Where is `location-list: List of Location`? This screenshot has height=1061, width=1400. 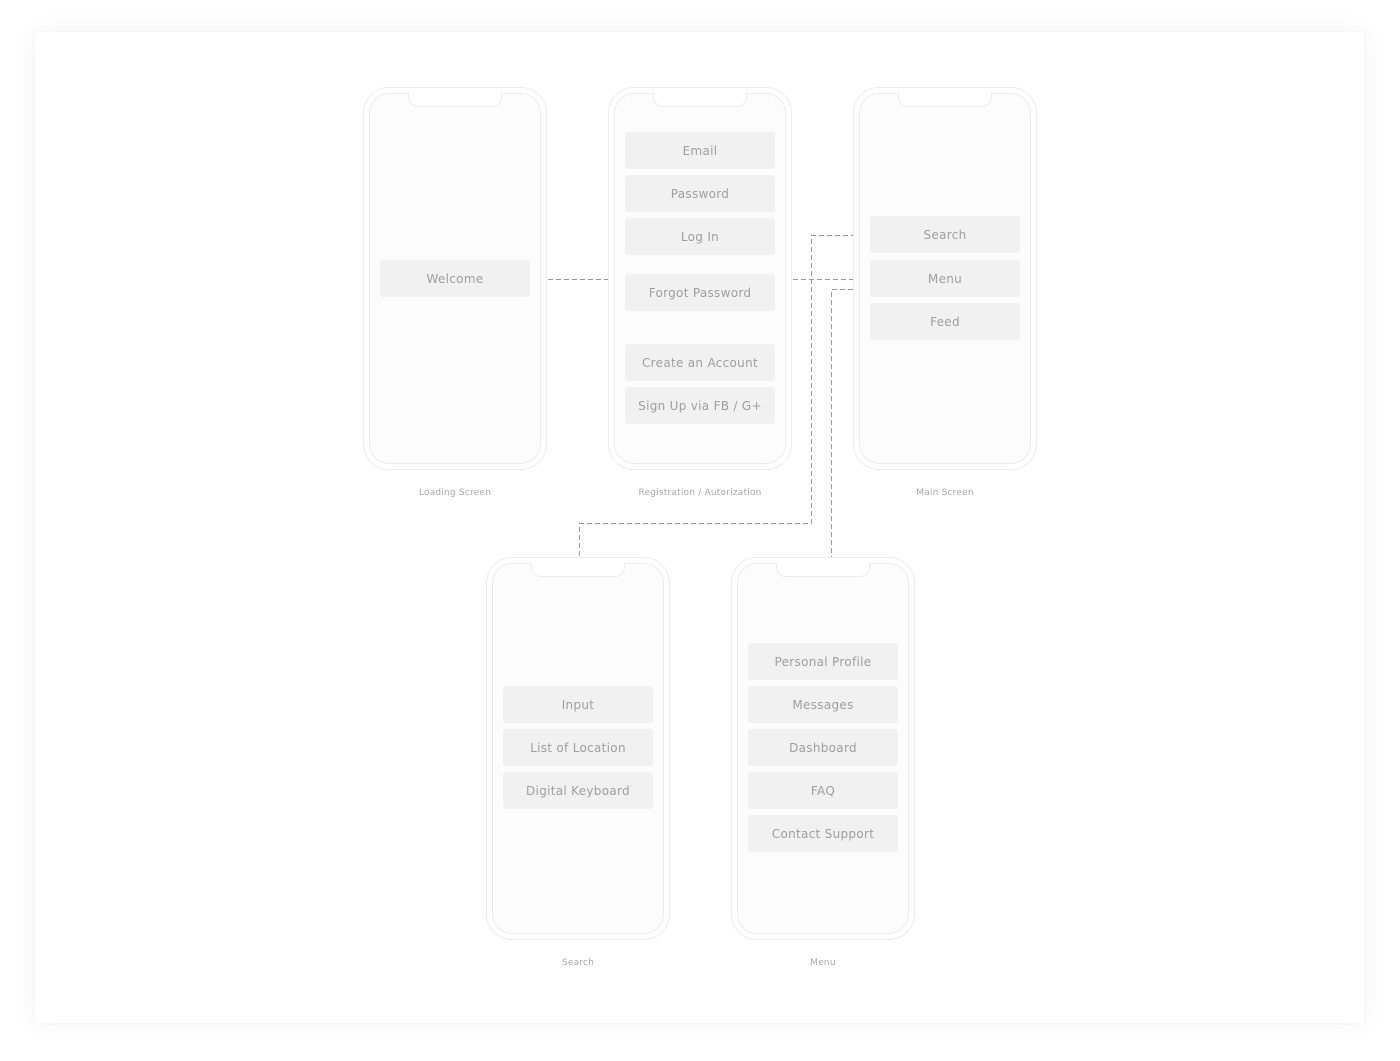
location-list: List of Location is located at coordinates (578, 747).